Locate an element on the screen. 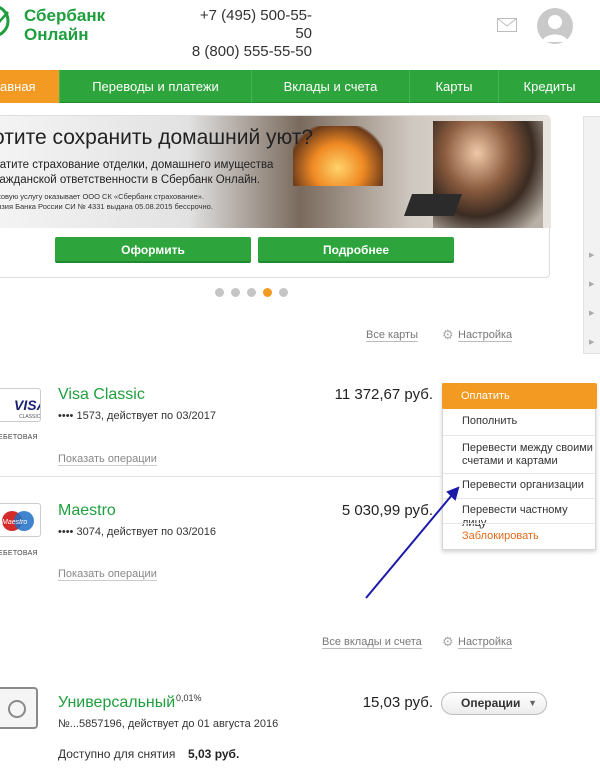  deposits-settings-link: Настройка is located at coordinates (485, 642).